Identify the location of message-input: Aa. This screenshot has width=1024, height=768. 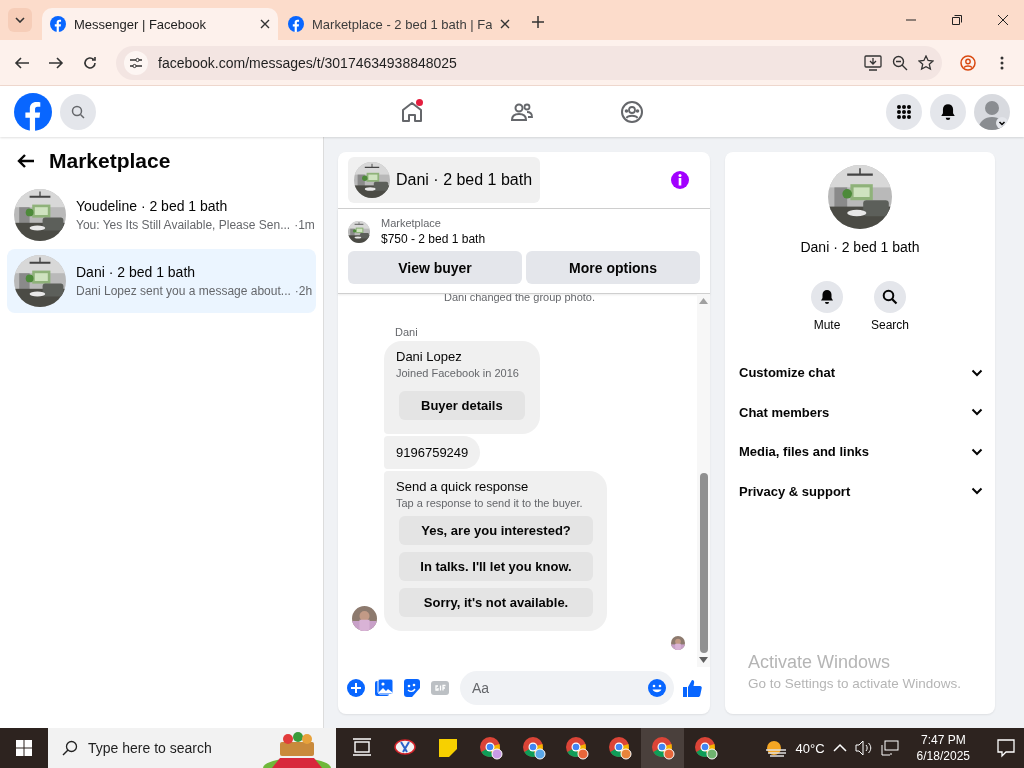
(567, 687).